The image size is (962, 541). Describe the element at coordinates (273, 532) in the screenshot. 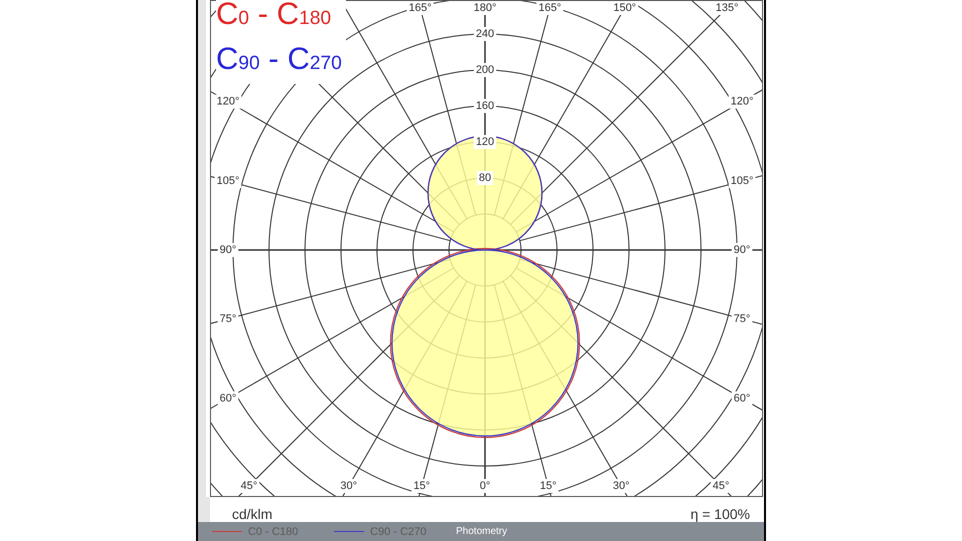

I see `legend-label: C0 - C180` at that location.